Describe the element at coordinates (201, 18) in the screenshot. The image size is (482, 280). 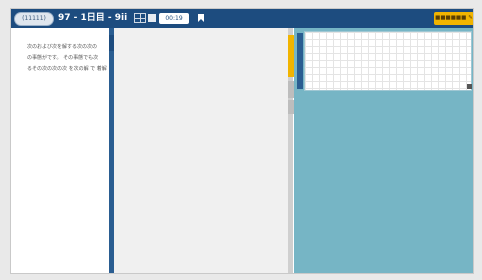
I see `bookmark-icon` at that location.